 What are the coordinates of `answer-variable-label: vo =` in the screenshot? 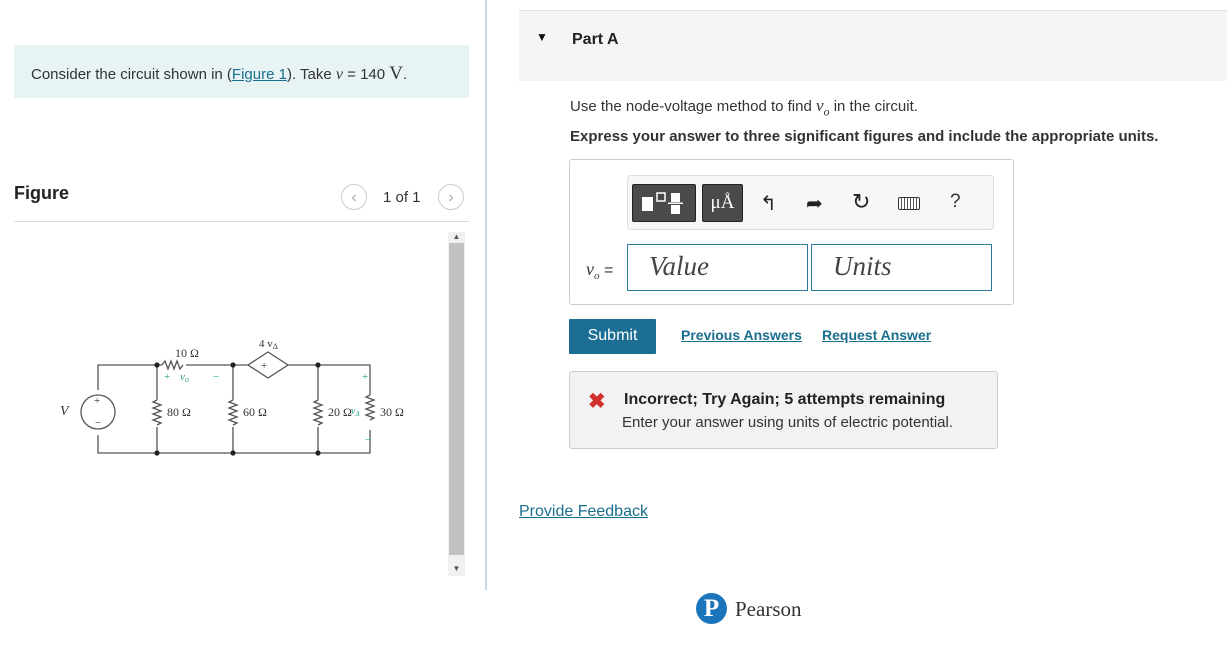 It's located at (600, 271).